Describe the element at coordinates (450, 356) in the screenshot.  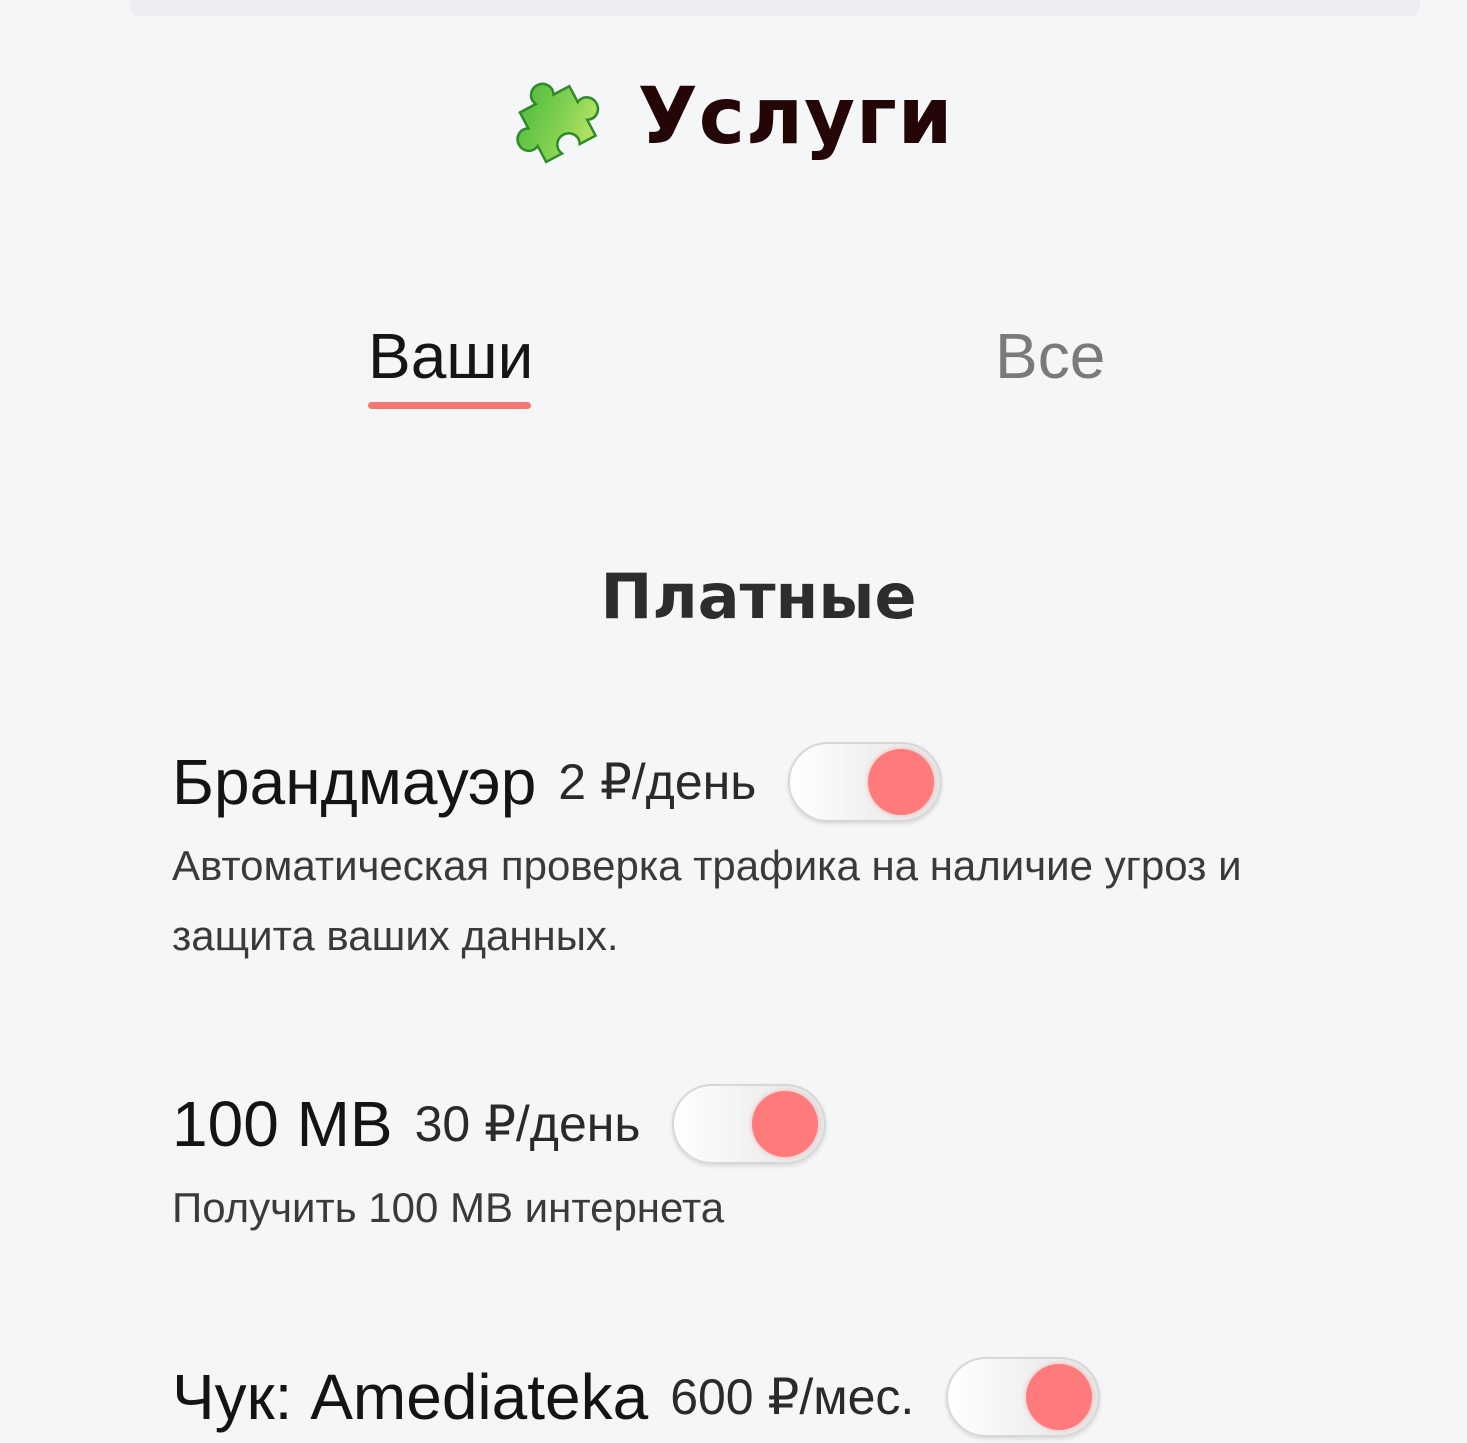
I see `tab-yours: Ваши` at that location.